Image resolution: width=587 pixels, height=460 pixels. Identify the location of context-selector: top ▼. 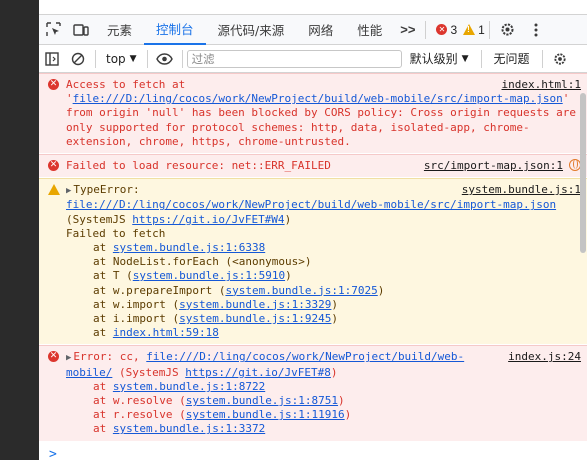
(121, 59).